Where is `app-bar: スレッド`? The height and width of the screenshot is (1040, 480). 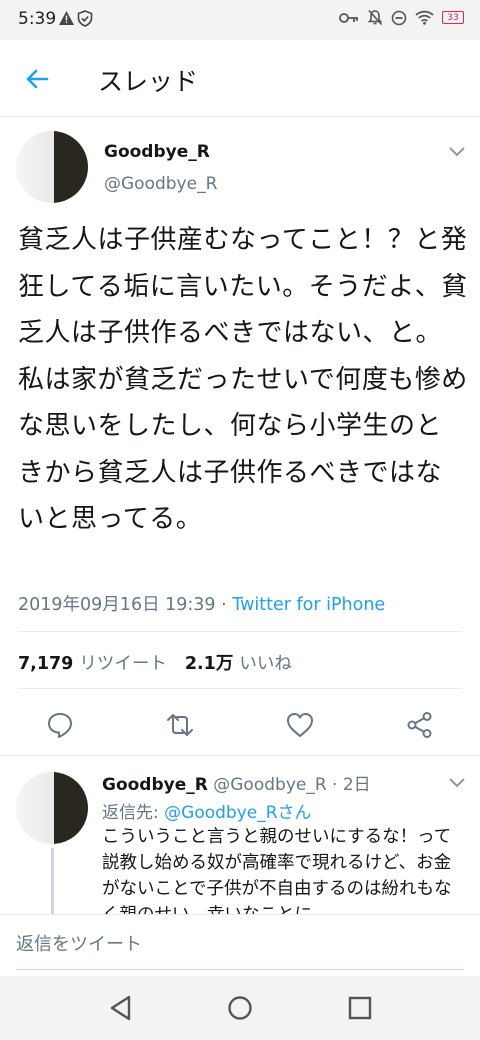
app-bar: スレッド is located at coordinates (240, 78).